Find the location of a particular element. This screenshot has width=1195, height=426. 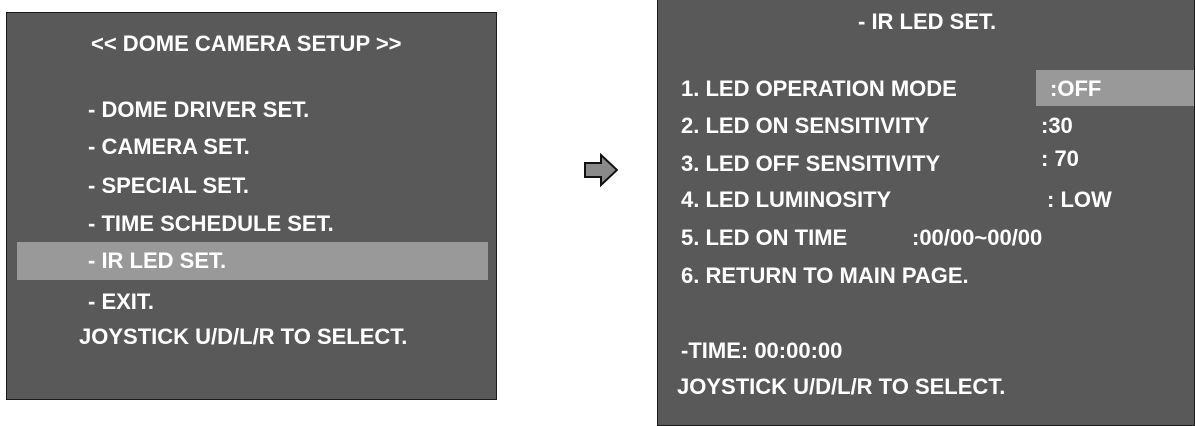

led-off-sensitivity-value: : 70 is located at coordinates (1060, 159).